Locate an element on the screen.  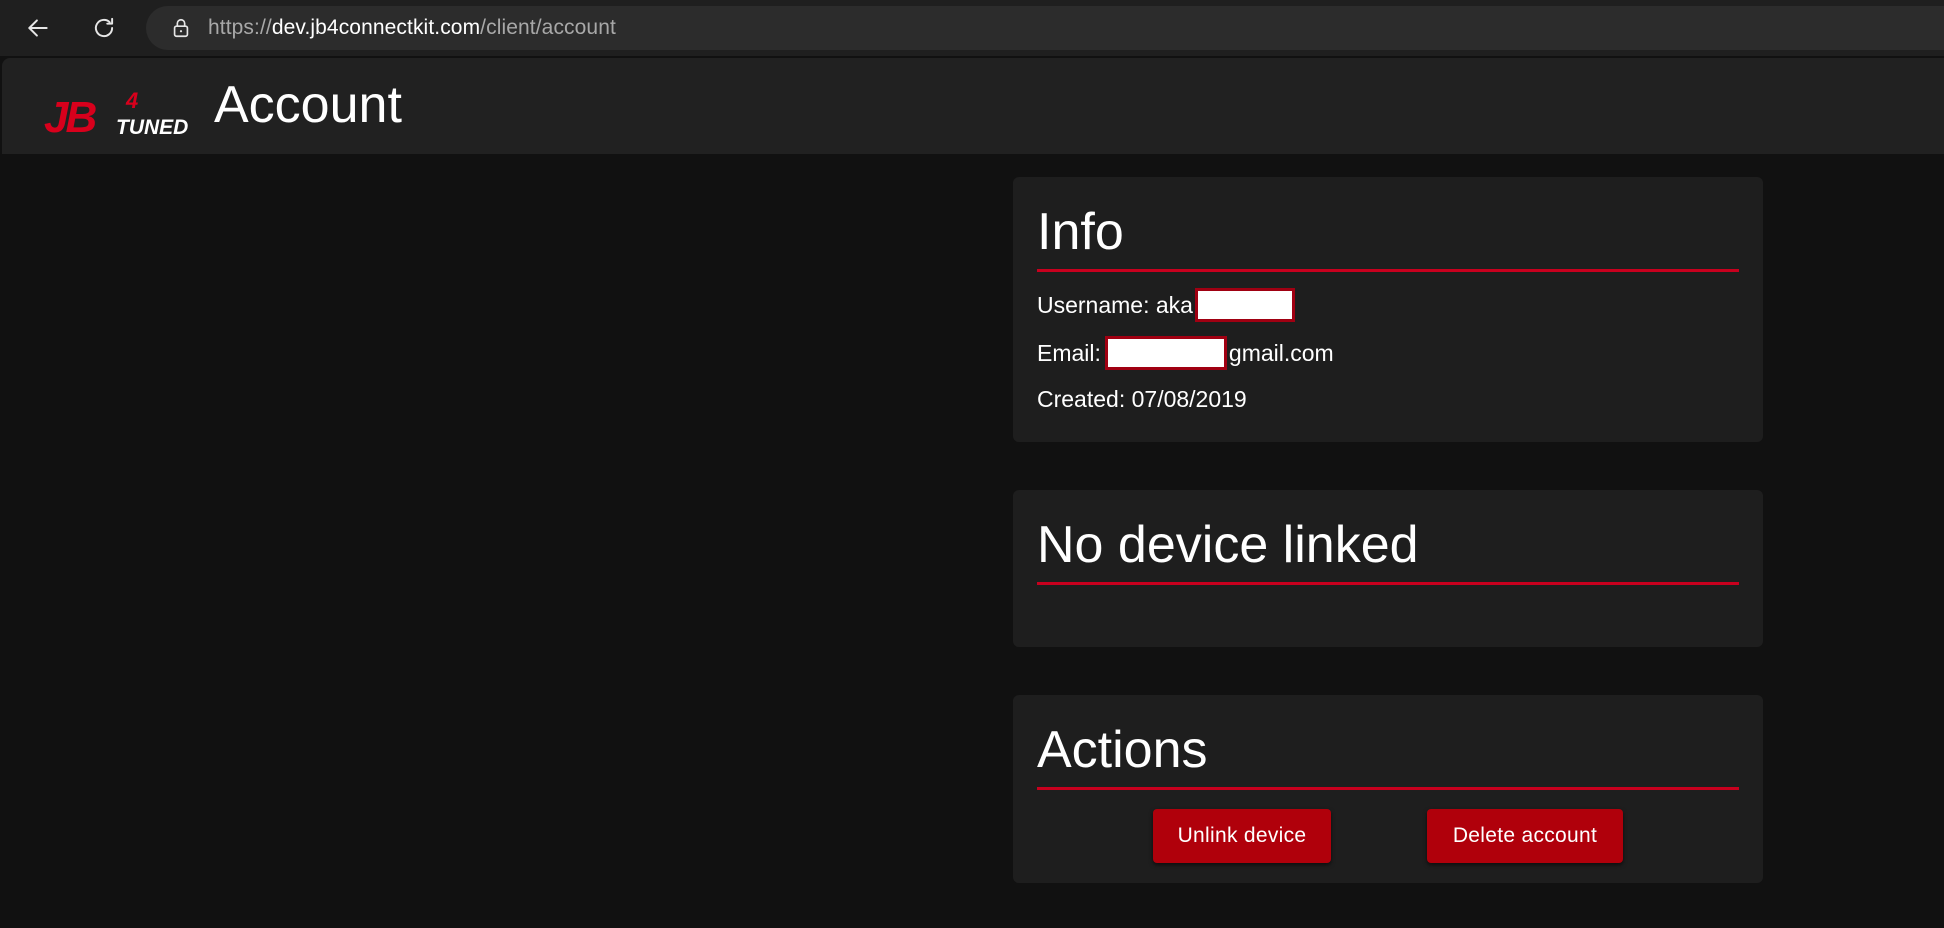
lock-icon is located at coordinates (181, 28).